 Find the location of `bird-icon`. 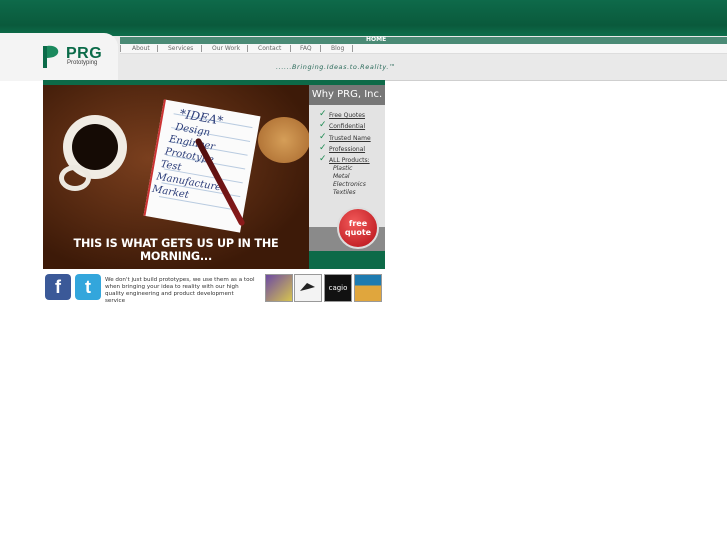

bird-icon is located at coordinates (307, 287).